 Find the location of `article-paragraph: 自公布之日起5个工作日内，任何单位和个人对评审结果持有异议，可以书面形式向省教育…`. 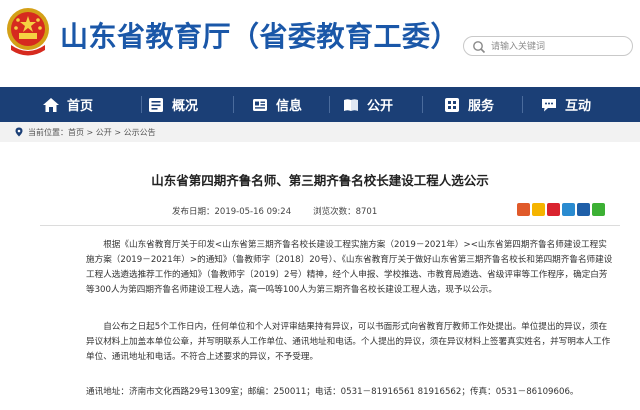

article-paragraph: 自公布之日起5个工作日内，任何单位和个人对评审结果持有异议，可以书面形式向省教育… is located at coordinates (348, 342).